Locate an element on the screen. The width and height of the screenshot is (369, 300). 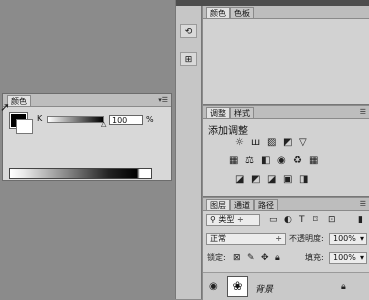
layer-row: ◉ ❀ 背景 🔒︎ is located at coordinates (286, 286).